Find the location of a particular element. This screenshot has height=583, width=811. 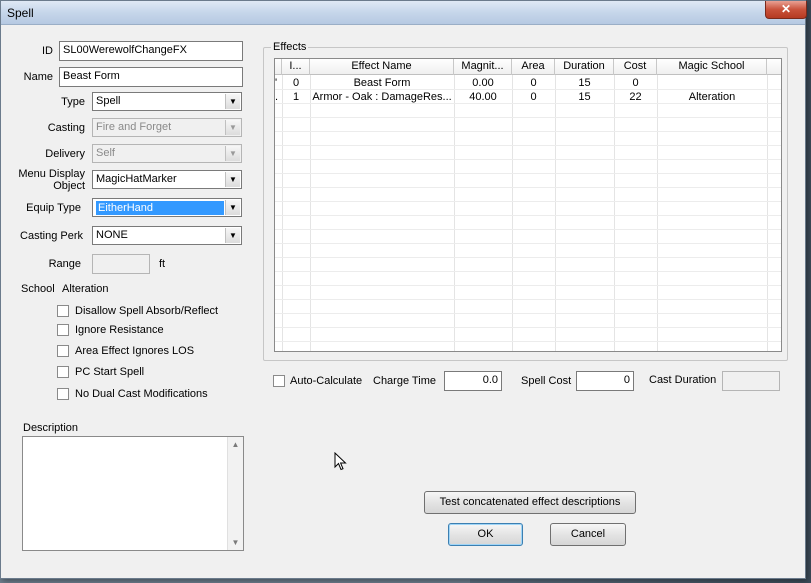

row-index: 0 is located at coordinates (296, 83).